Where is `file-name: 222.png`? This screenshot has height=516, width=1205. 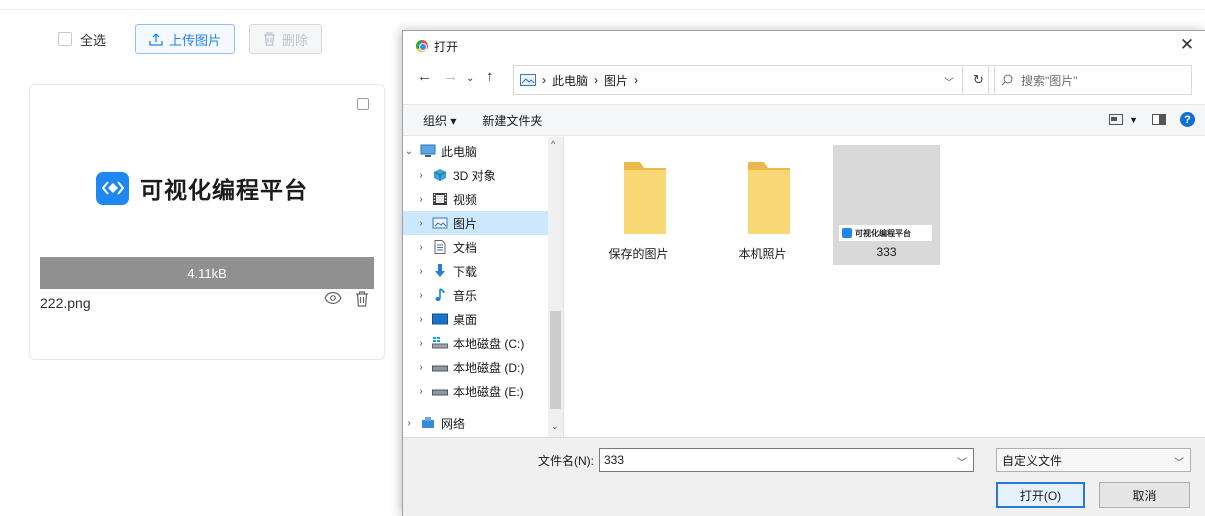
file-name: 222.png is located at coordinates (65, 303).